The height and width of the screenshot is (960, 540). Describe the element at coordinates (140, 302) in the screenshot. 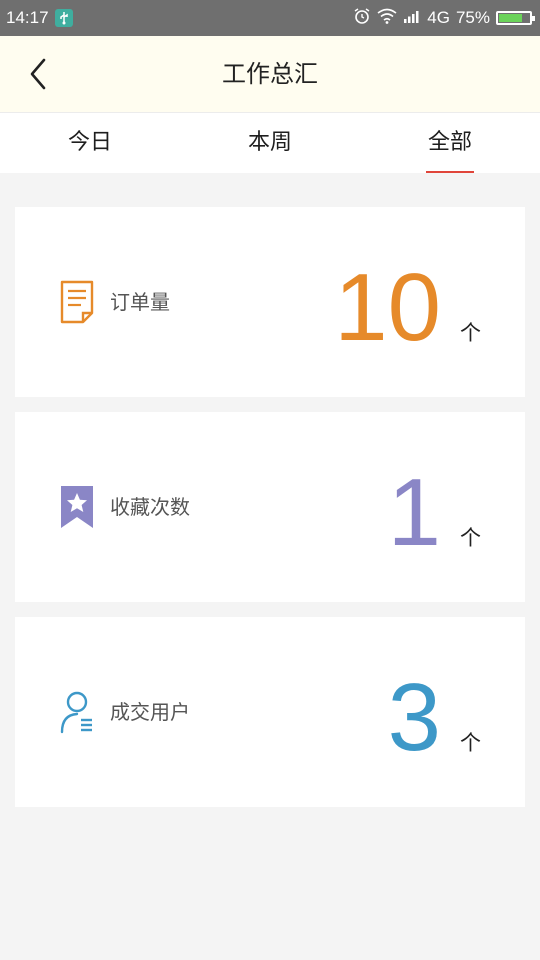

I see `card-label: 订单量` at that location.